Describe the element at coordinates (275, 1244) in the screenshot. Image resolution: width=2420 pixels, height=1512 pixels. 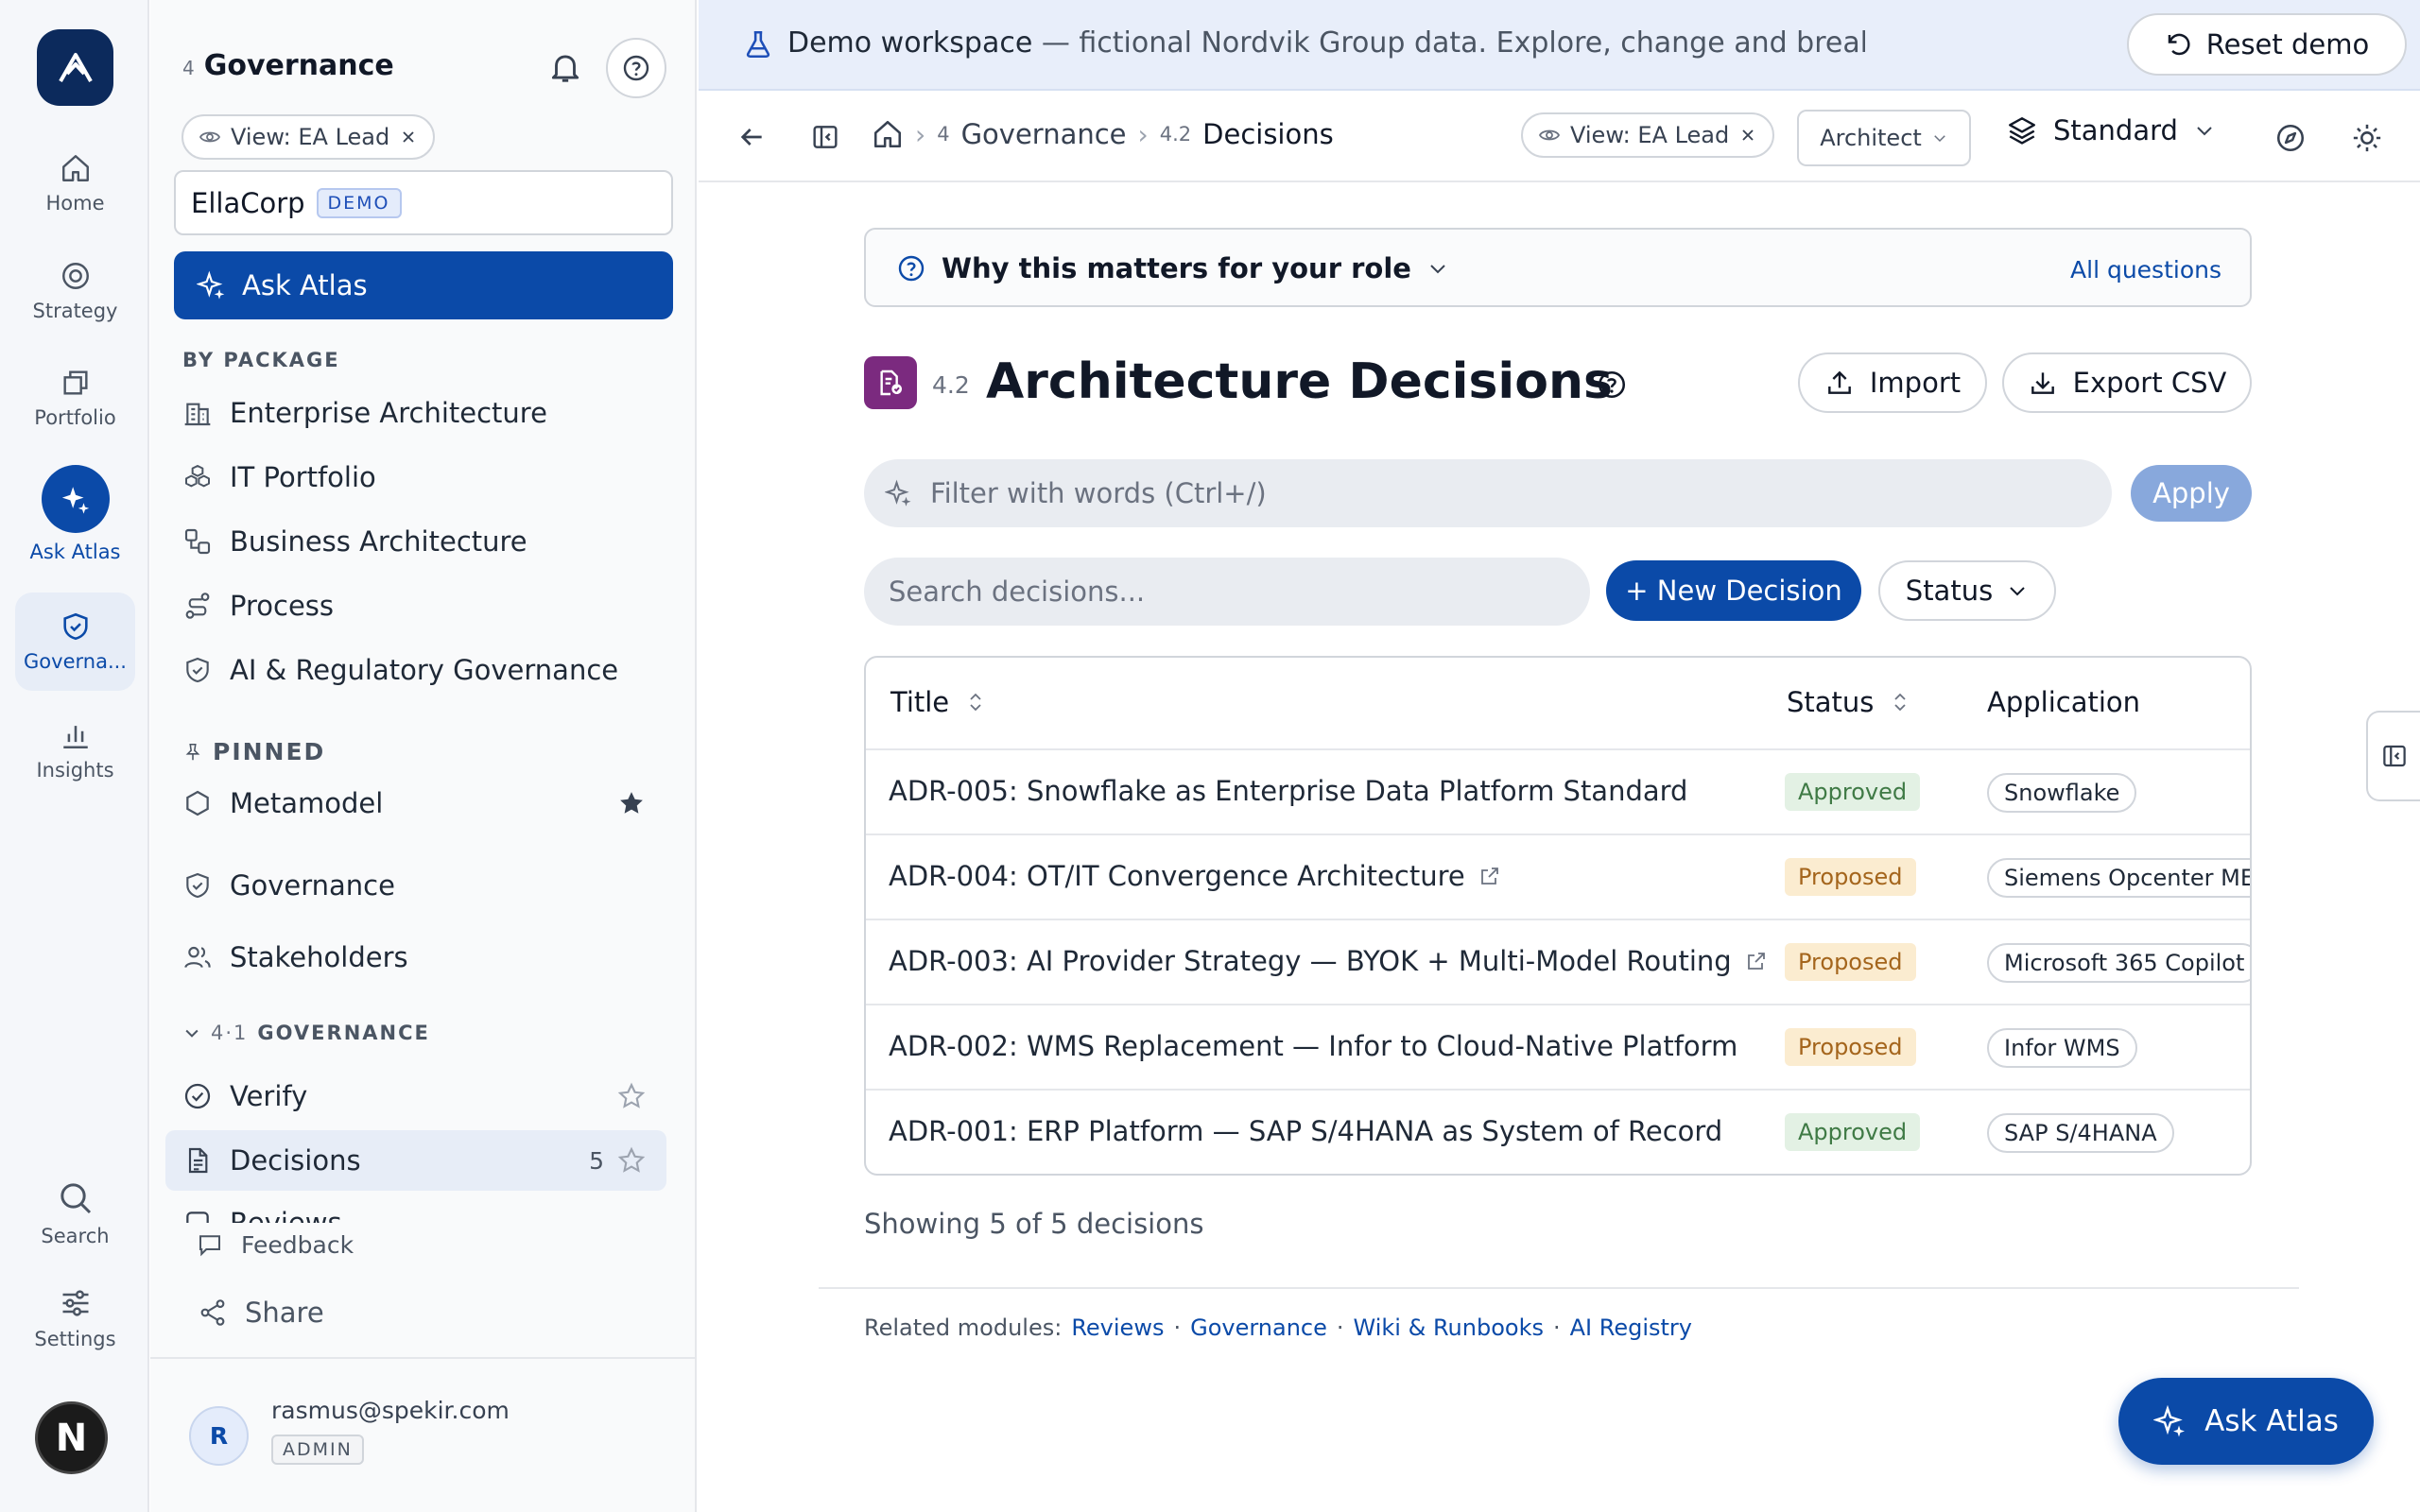
I see `feedback-link: Feedback` at that location.